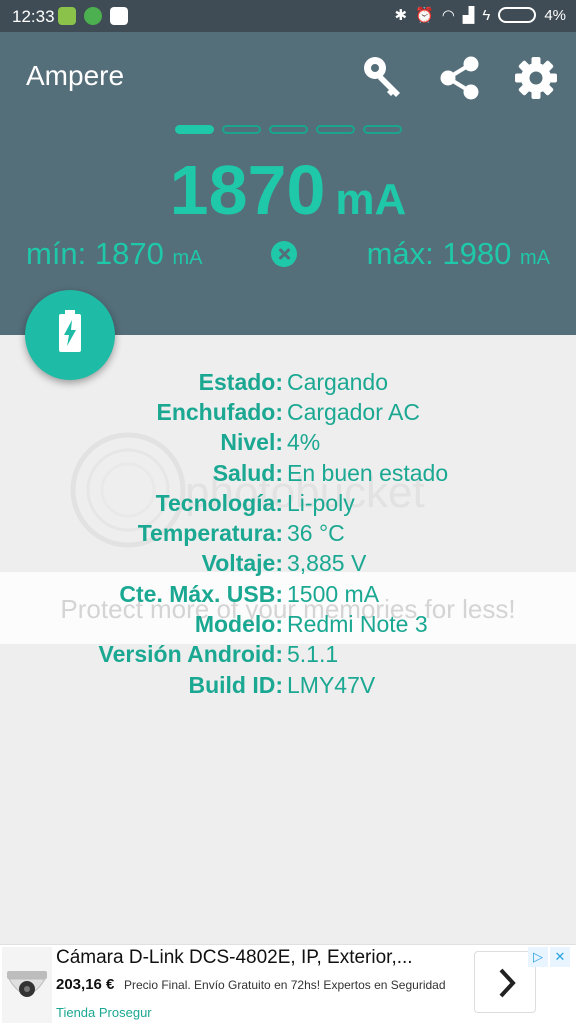 Image resolution: width=576 pixels, height=1024 pixels. What do you see at coordinates (460, 78) in the screenshot?
I see `share-icon` at bounding box center [460, 78].